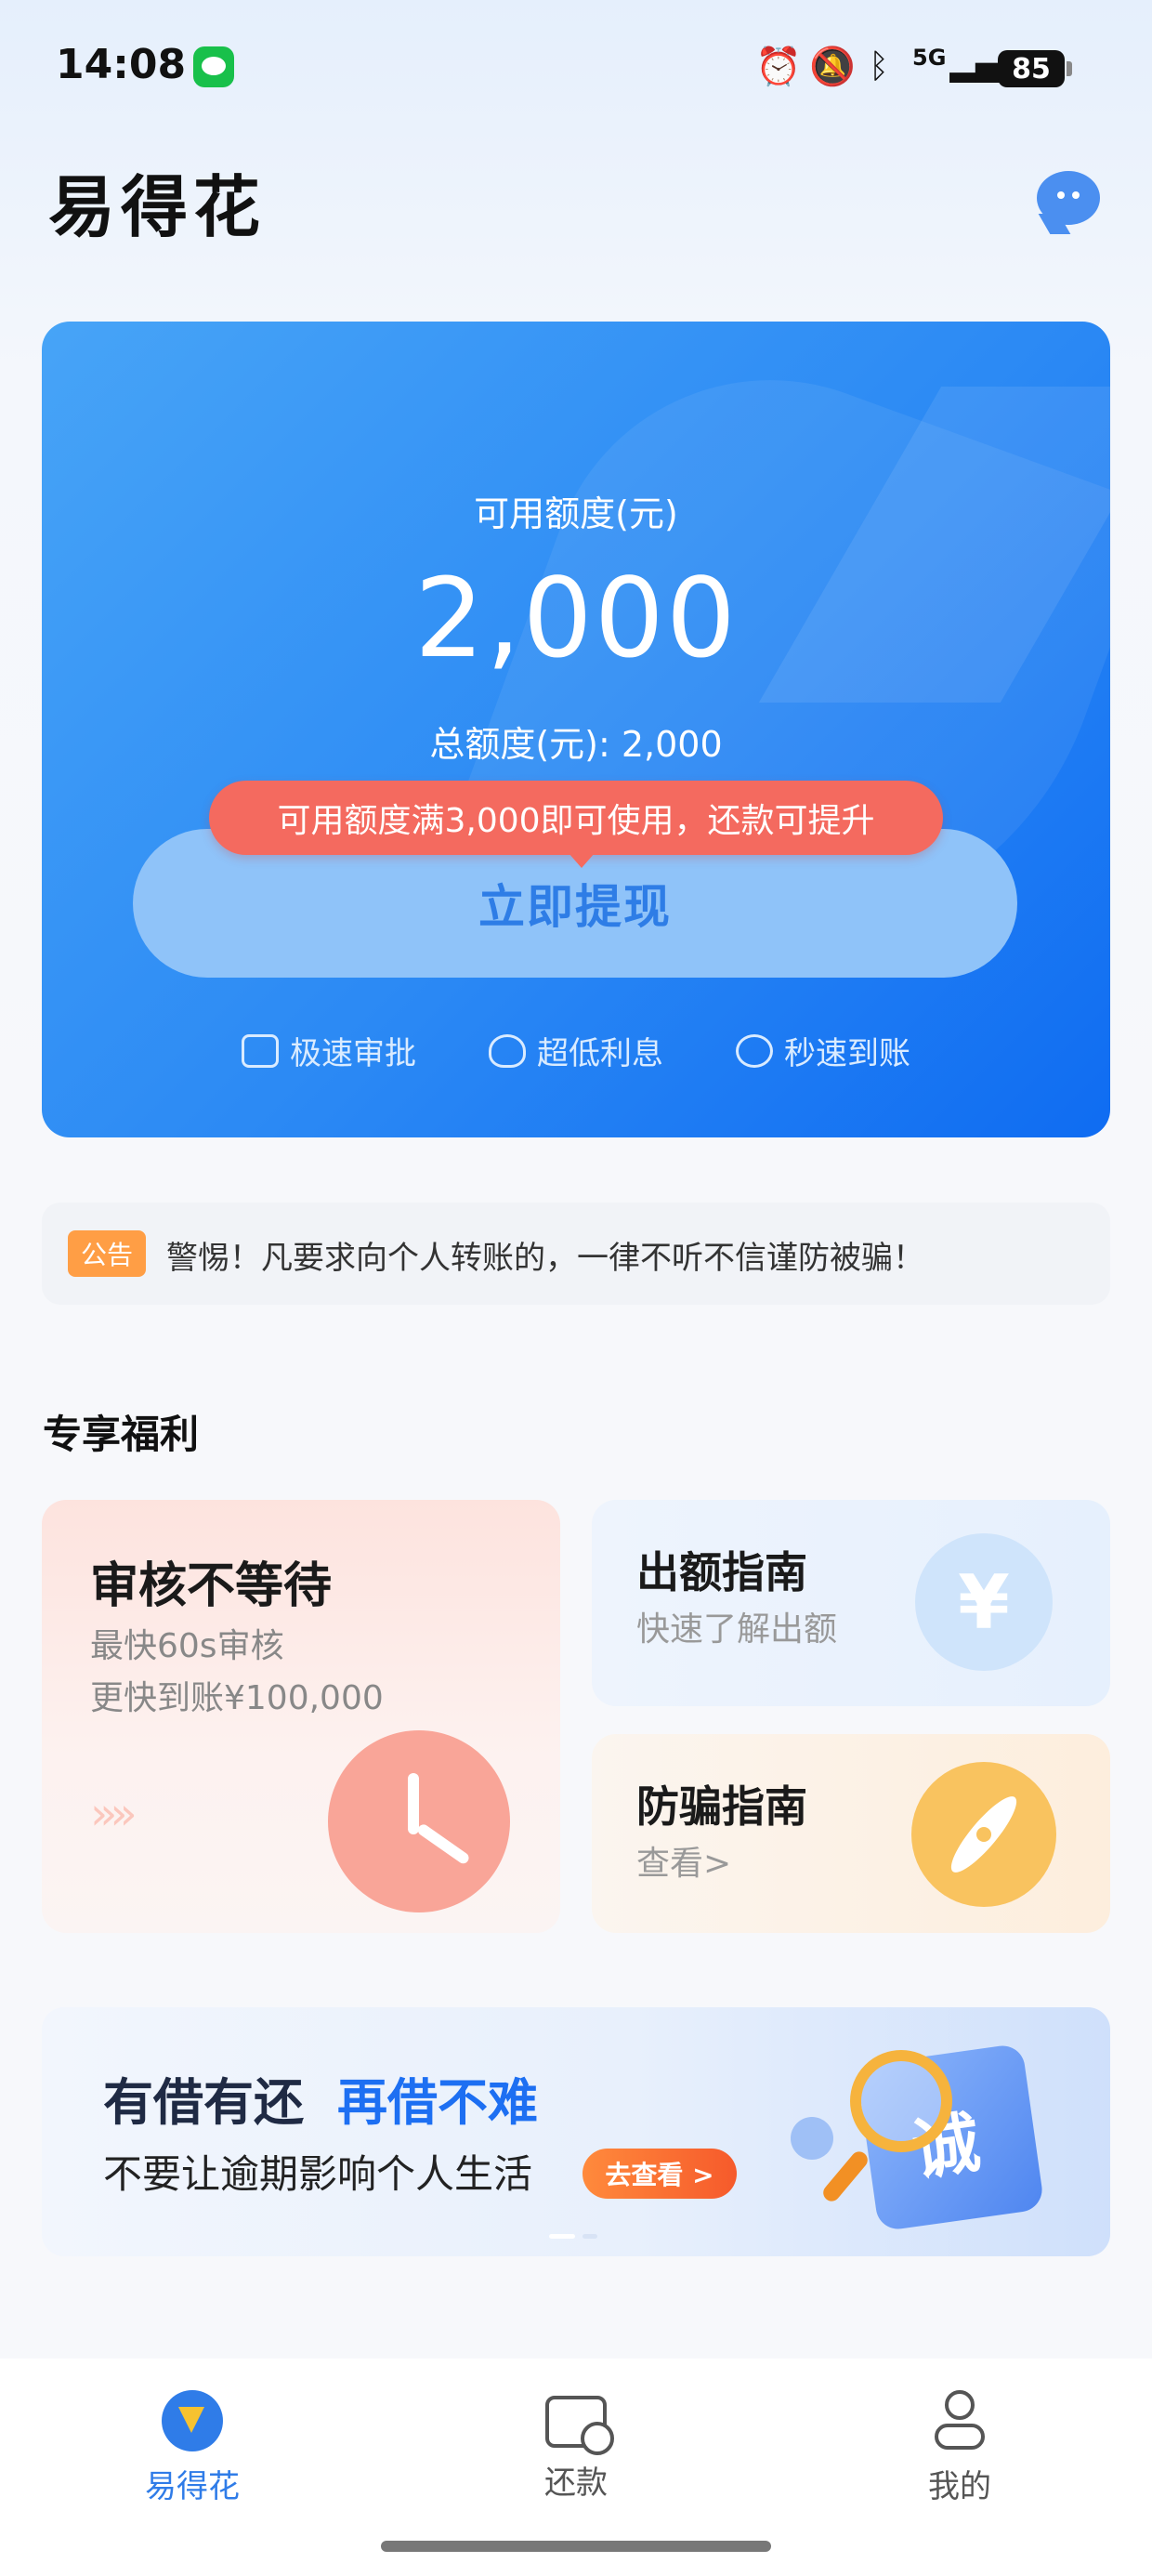  Describe the element at coordinates (590, 2236) in the screenshot. I see `carousel-dot` at that location.